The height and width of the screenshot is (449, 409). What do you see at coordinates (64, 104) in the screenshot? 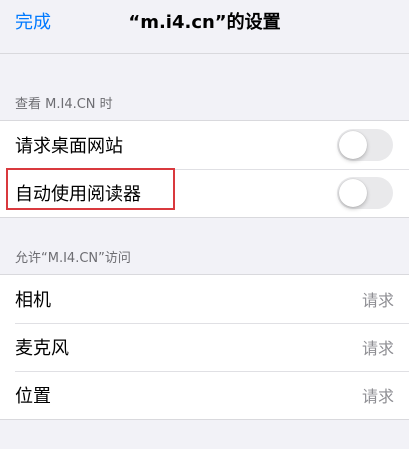
I see `section-header-view: 查看 M.I4.CN 时` at bounding box center [64, 104].